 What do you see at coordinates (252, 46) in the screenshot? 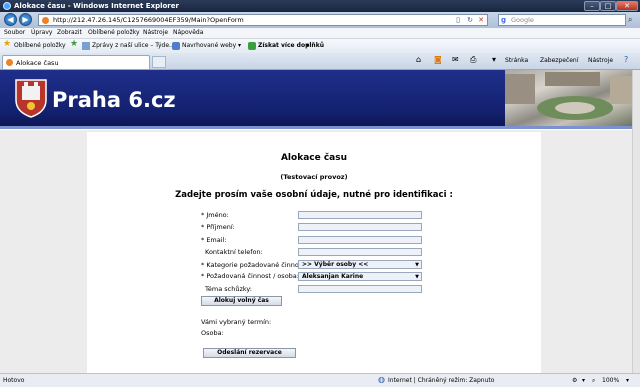
I see `addons-icon` at bounding box center [252, 46].